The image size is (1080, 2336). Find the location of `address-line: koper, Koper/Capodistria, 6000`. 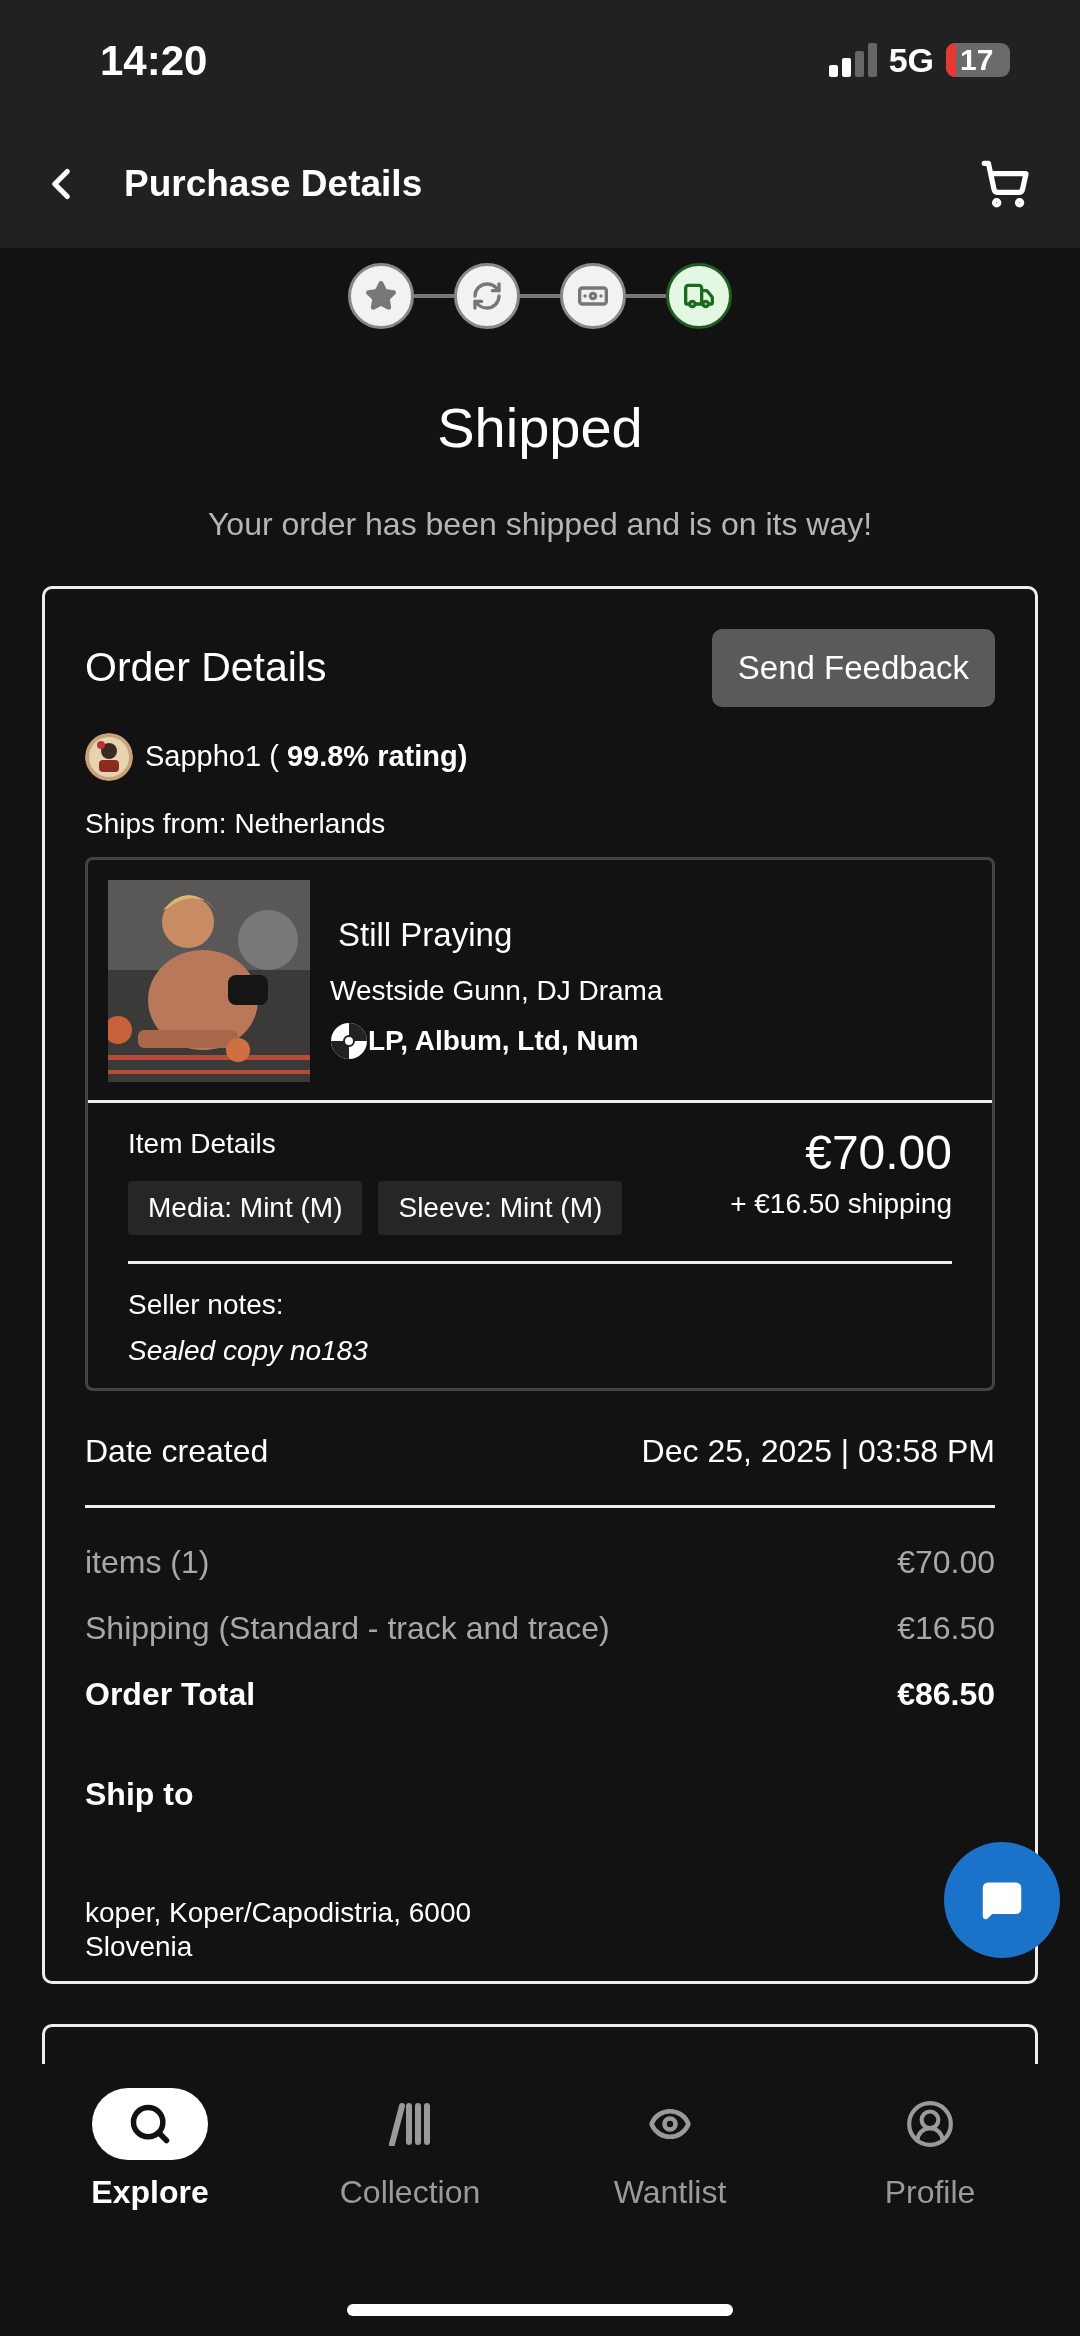

address-line: koper, Koper/Capodistria, 6000 is located at coordinates (279, 1913).